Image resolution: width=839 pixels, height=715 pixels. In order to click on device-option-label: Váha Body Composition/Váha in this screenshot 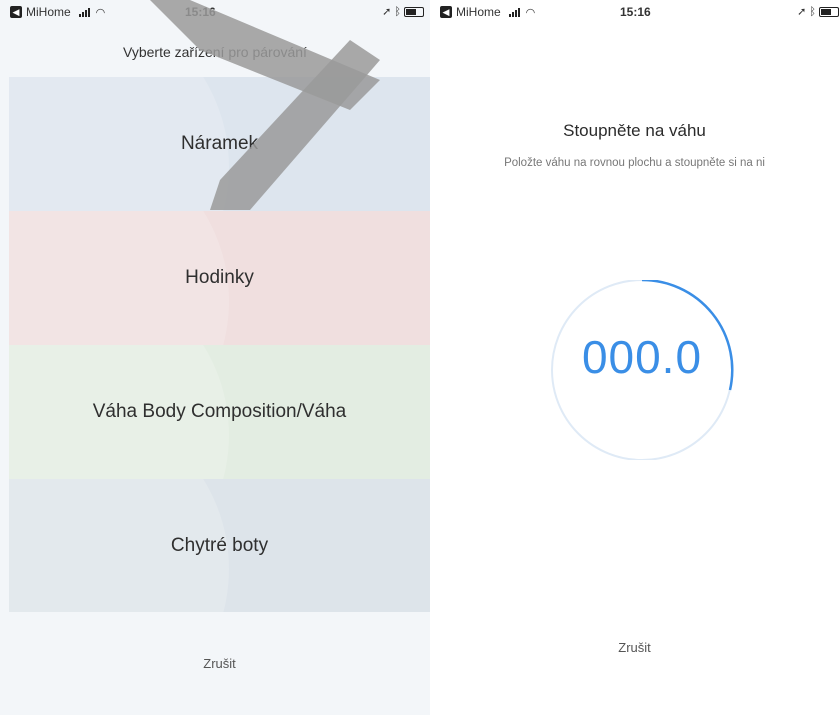, I will do `click(219, 411)`.